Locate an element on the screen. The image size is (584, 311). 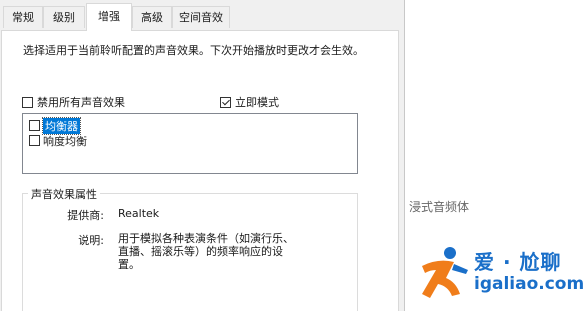
disable-all-box is located at coordinates (27, 102).